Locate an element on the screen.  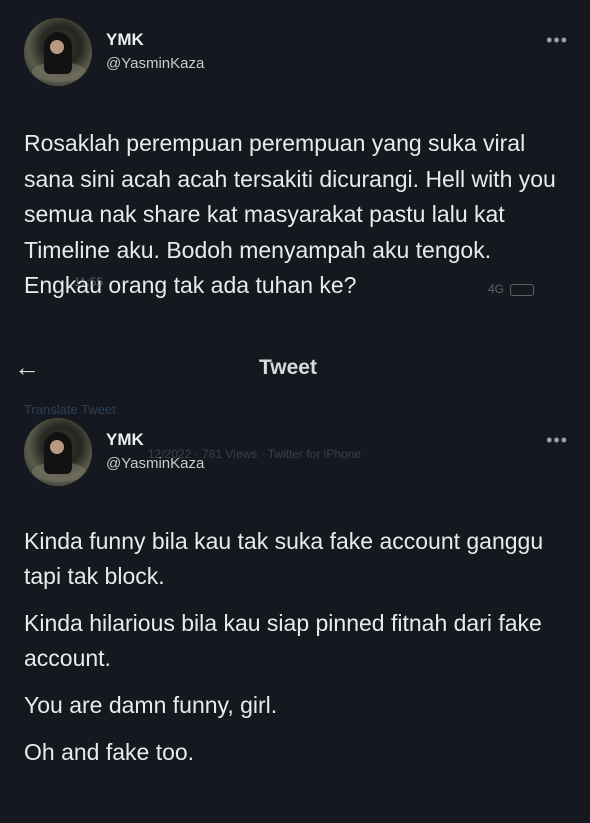
status-bar-time: 11:55 is located at coordinates (89, 282).